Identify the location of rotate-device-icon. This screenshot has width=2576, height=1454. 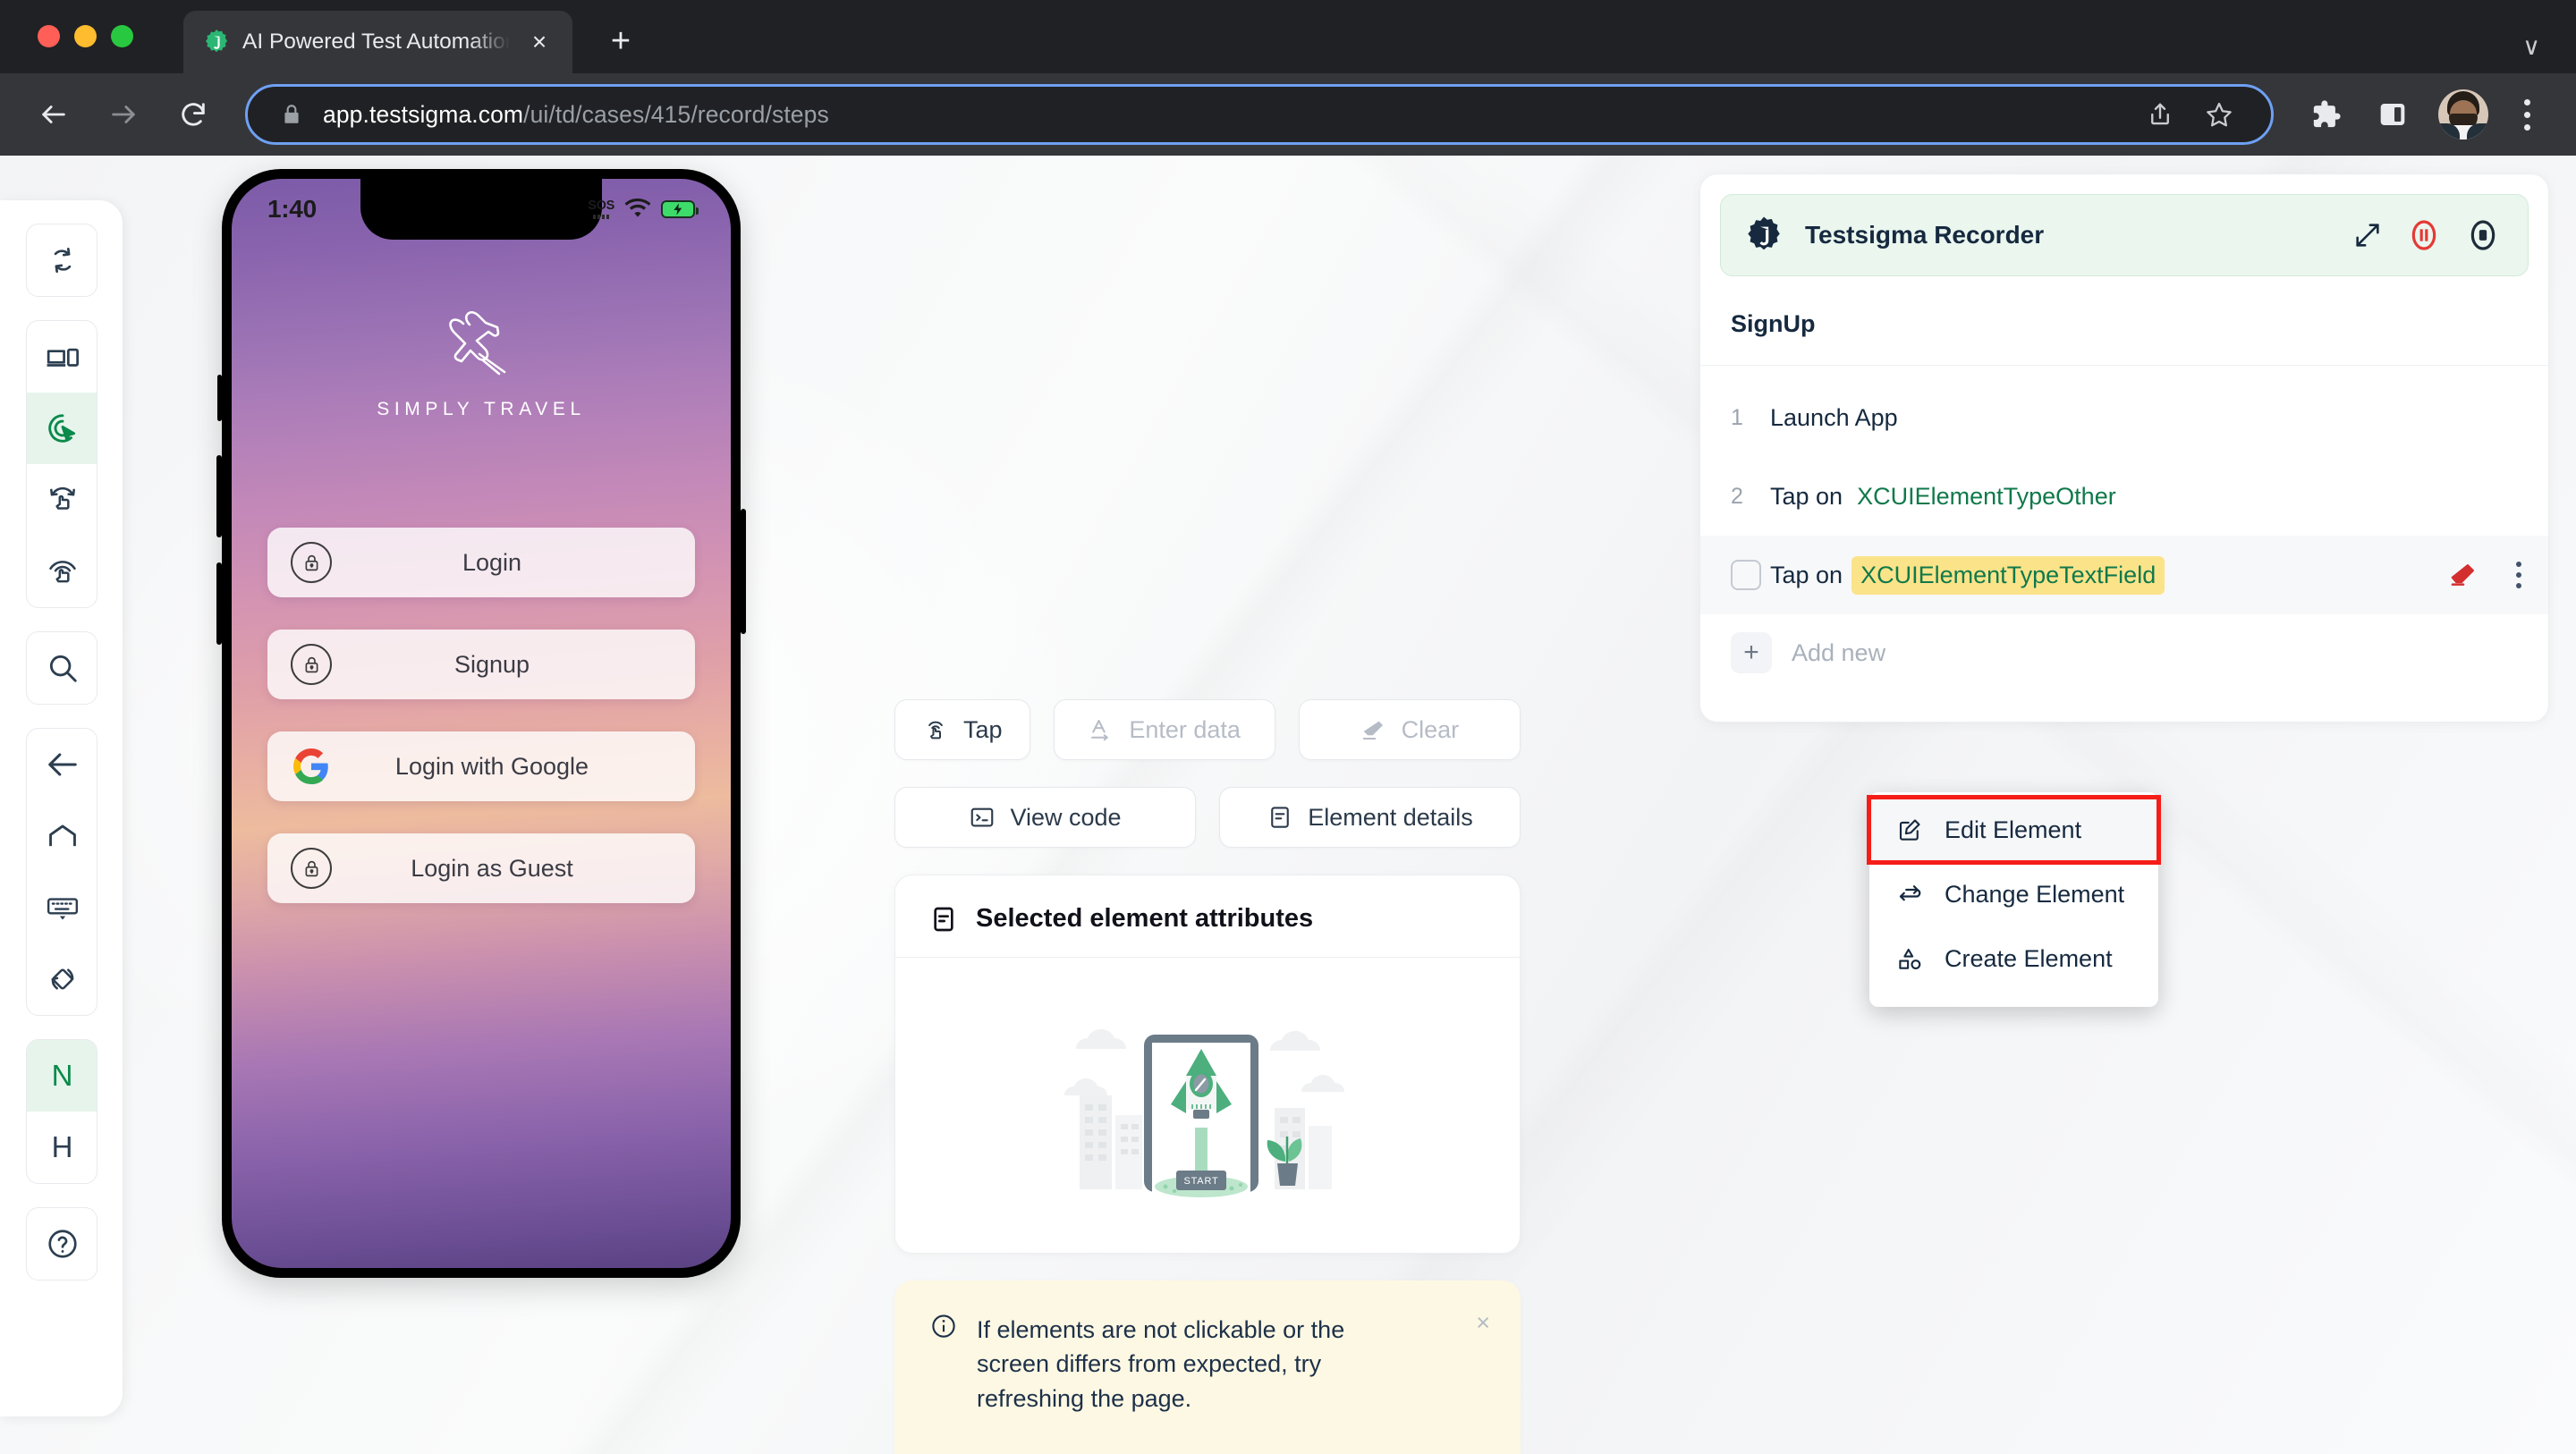
(62, 979).